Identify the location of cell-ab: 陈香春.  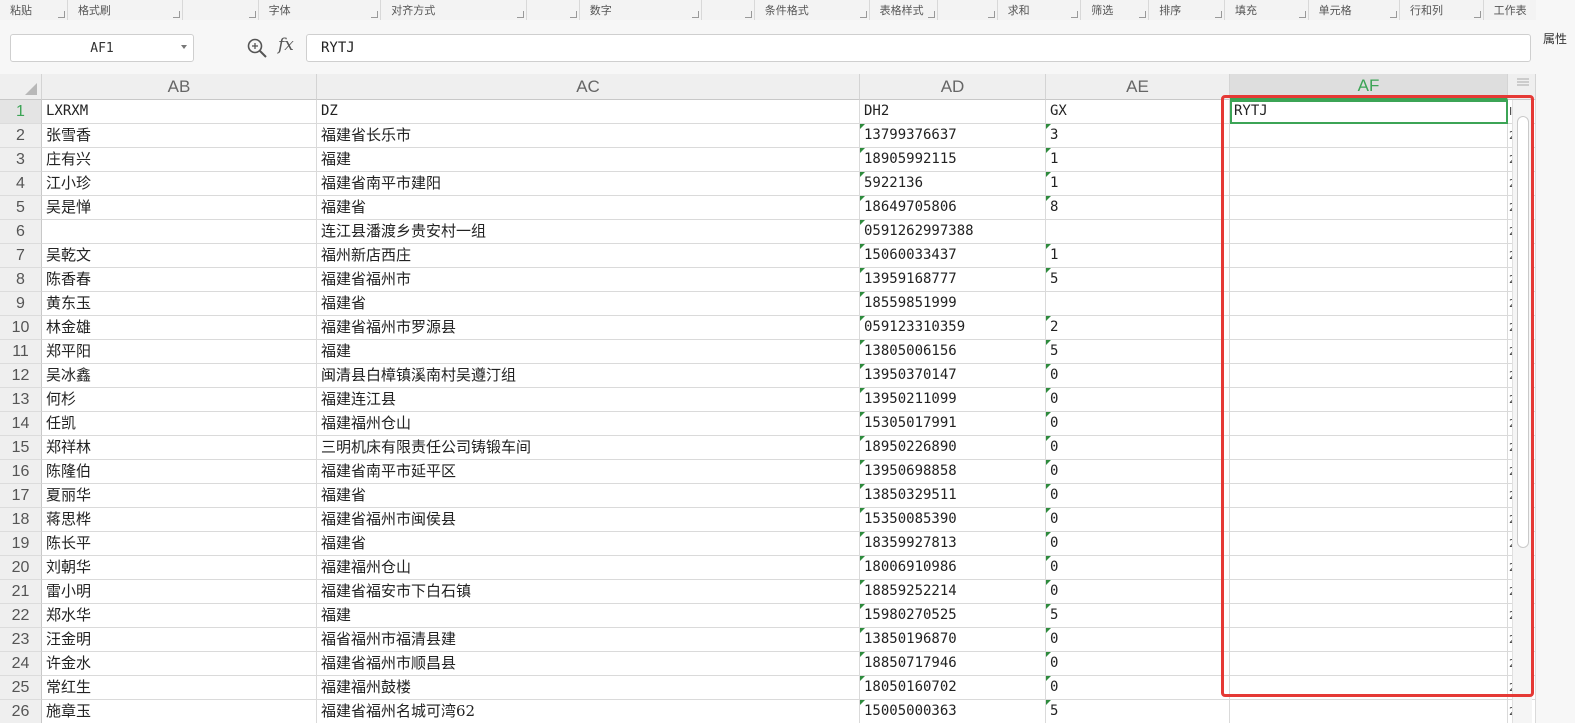
(179, 280).